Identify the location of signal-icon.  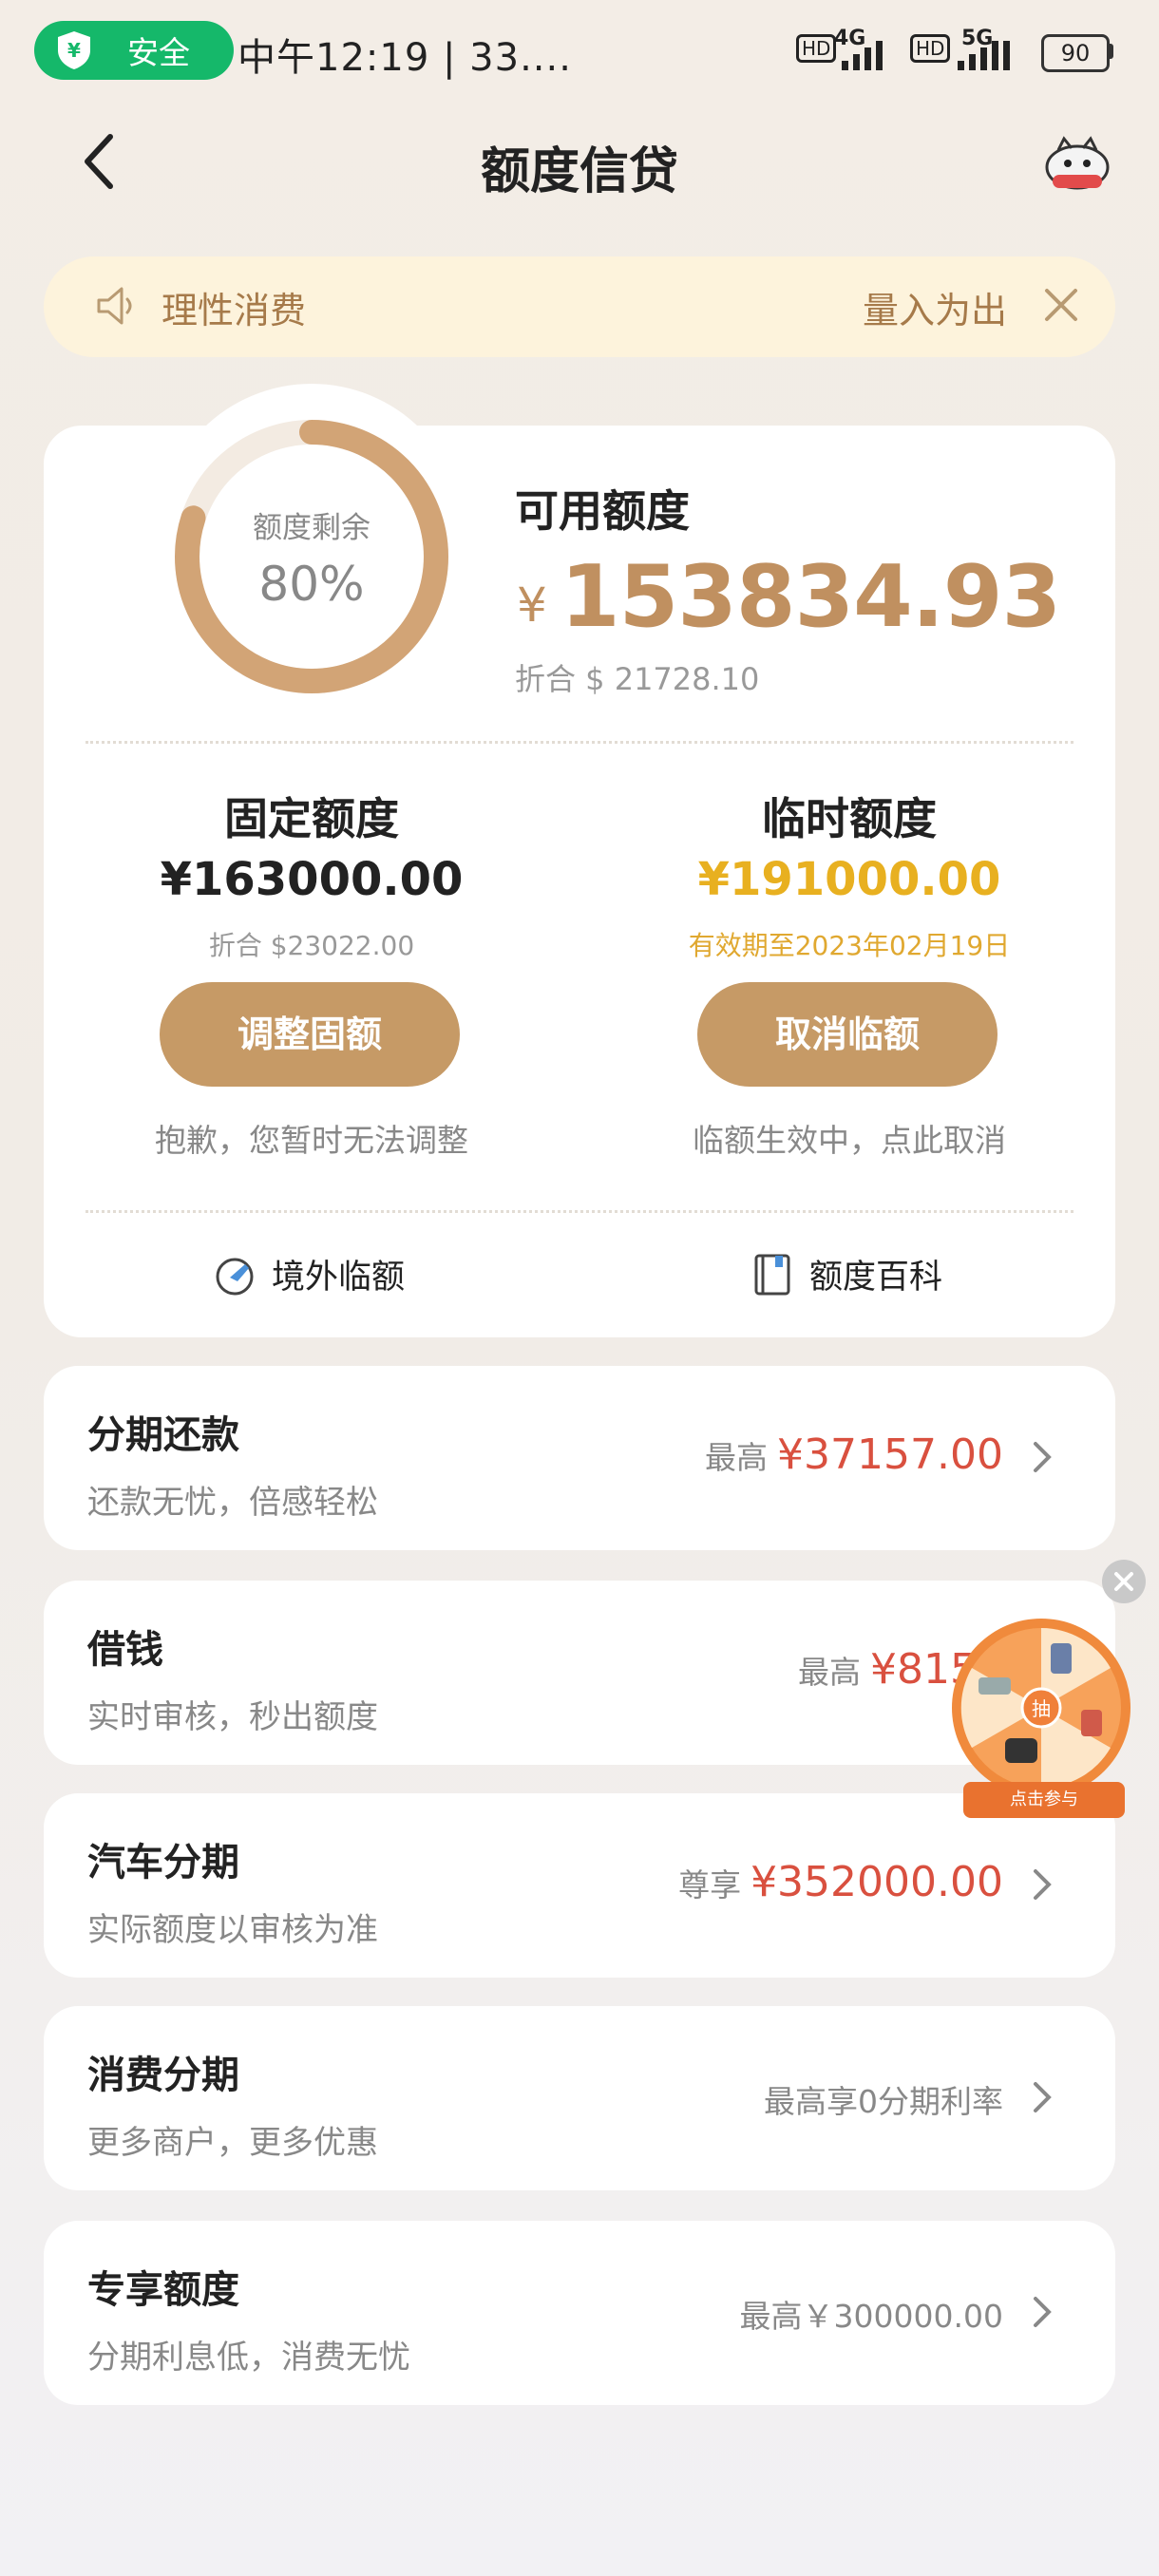
(862, 55).